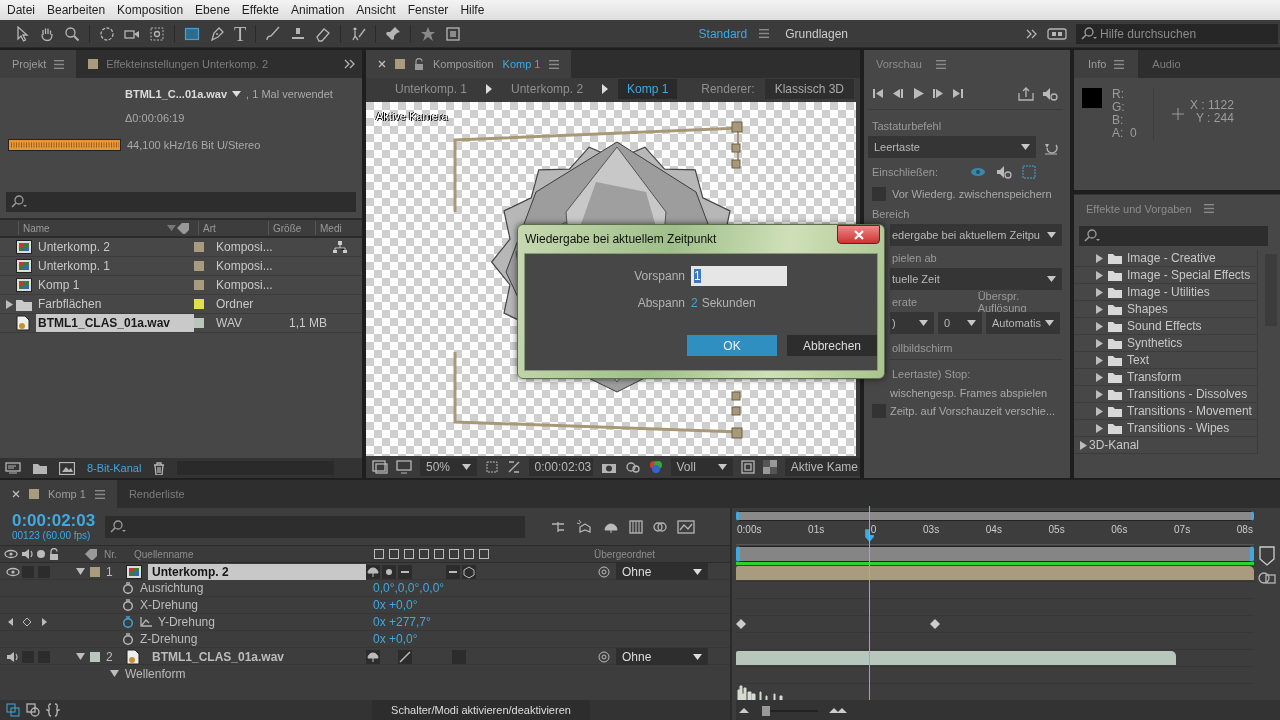  I want to click on dashed-square-icon, so click(157, 33).